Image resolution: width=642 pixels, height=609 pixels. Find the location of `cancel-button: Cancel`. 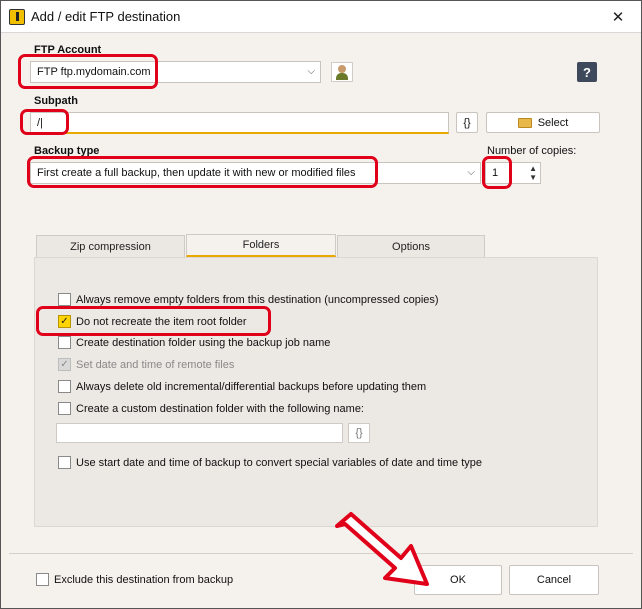

cancel-button: Cancel is located at coordinates (554, 580).